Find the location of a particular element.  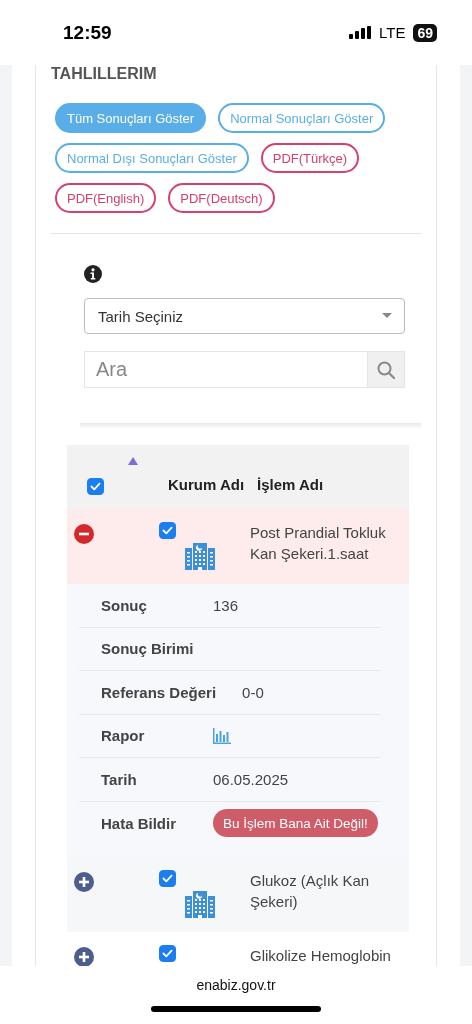

detail-value: 0-0 is located at coordinates (253, 692).